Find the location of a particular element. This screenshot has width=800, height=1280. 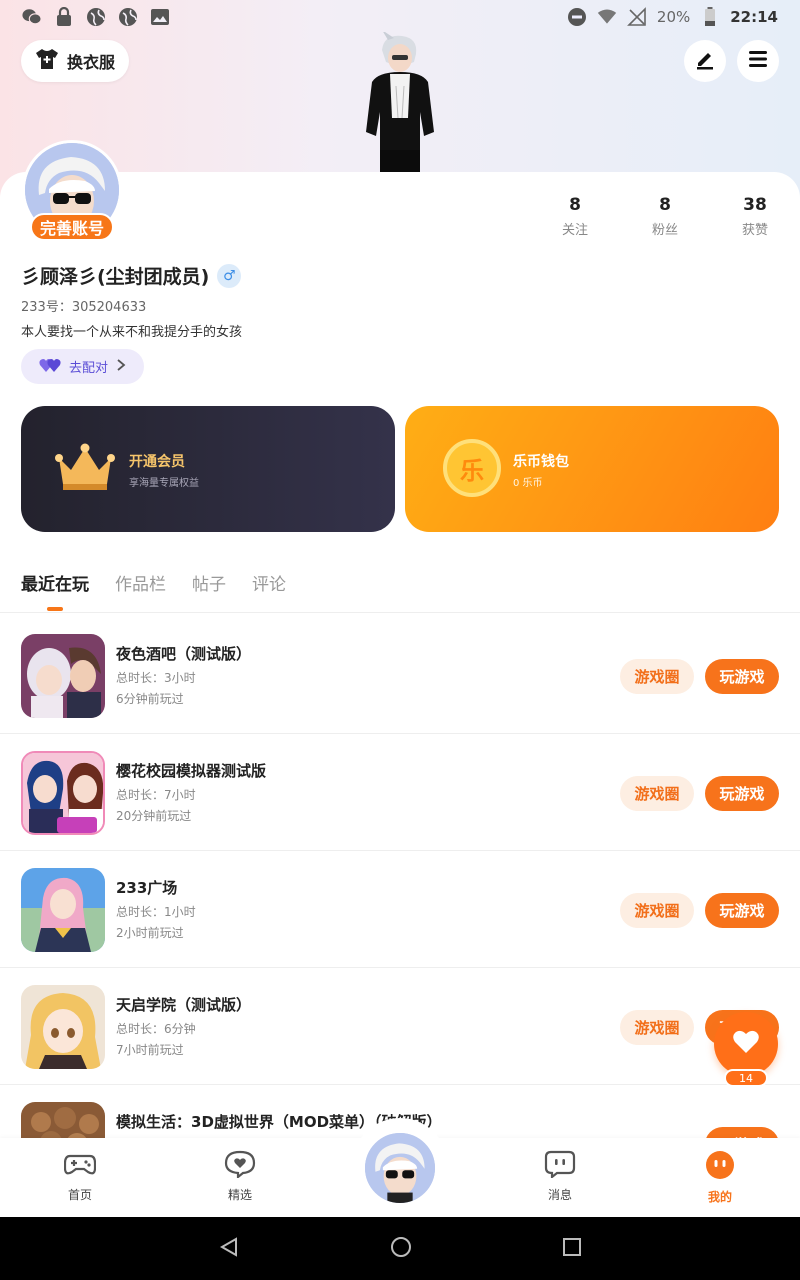

nav-label: 首页 is located at coordinates (79, 1195).